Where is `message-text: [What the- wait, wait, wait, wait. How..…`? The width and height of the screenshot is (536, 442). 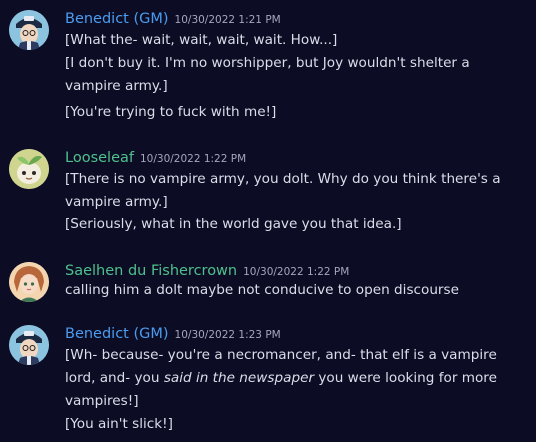 message-text: [What the- wait, wait, wait, wait. How..… is located at coordinates (201, 40).